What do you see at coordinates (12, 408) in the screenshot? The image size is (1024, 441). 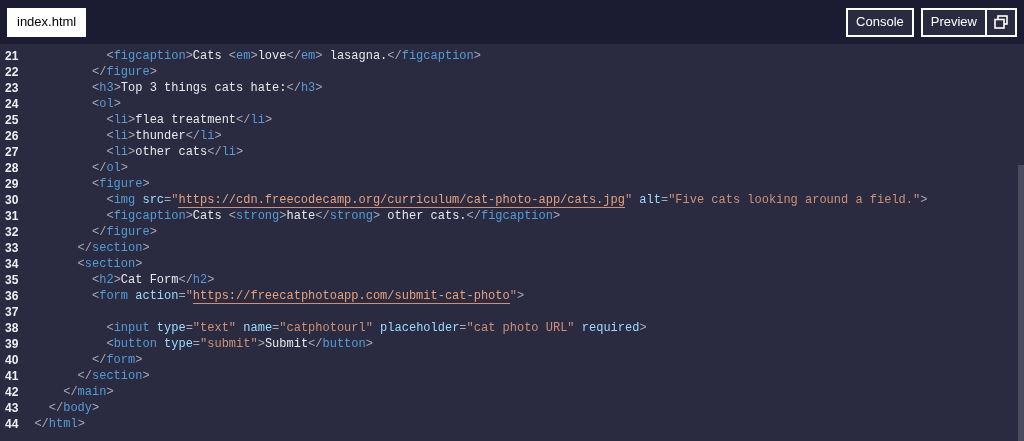 I see `line-number: 43` at bounding box center [12, 408].